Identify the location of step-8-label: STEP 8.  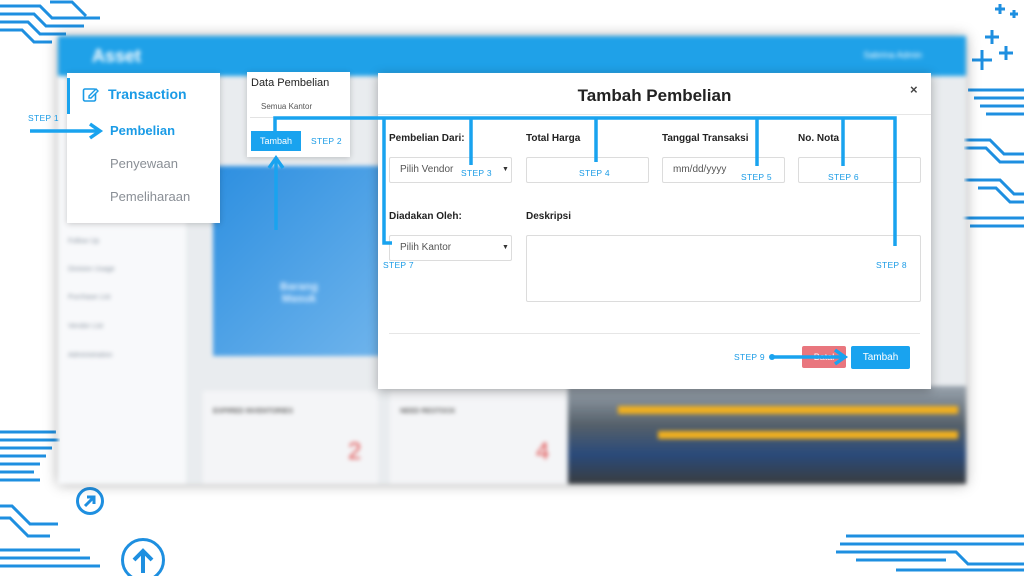
(891, 265).